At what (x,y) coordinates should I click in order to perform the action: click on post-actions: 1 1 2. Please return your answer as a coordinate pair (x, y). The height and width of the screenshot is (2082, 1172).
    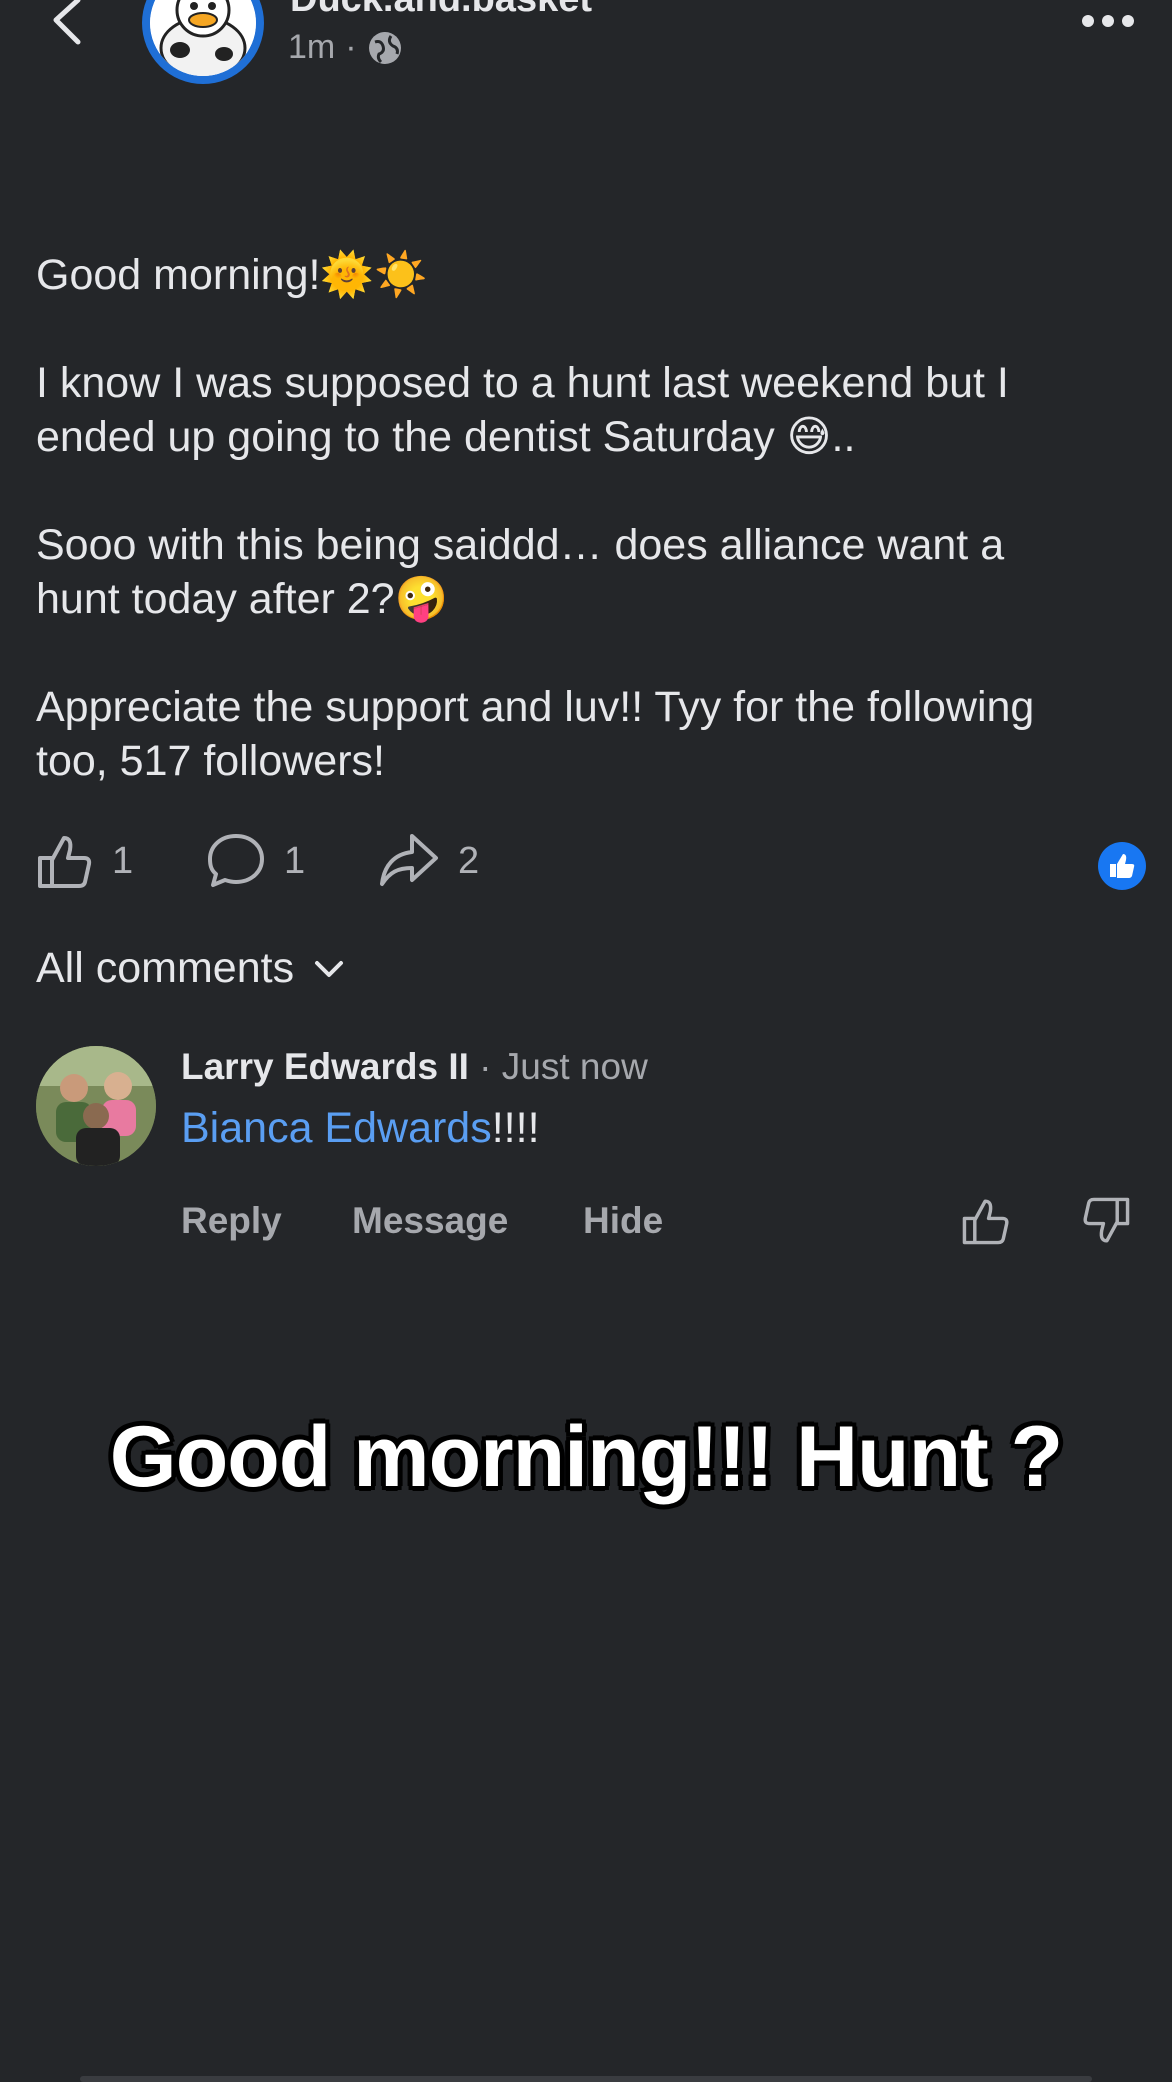
    Looking at the image, I should click on (591, 865).